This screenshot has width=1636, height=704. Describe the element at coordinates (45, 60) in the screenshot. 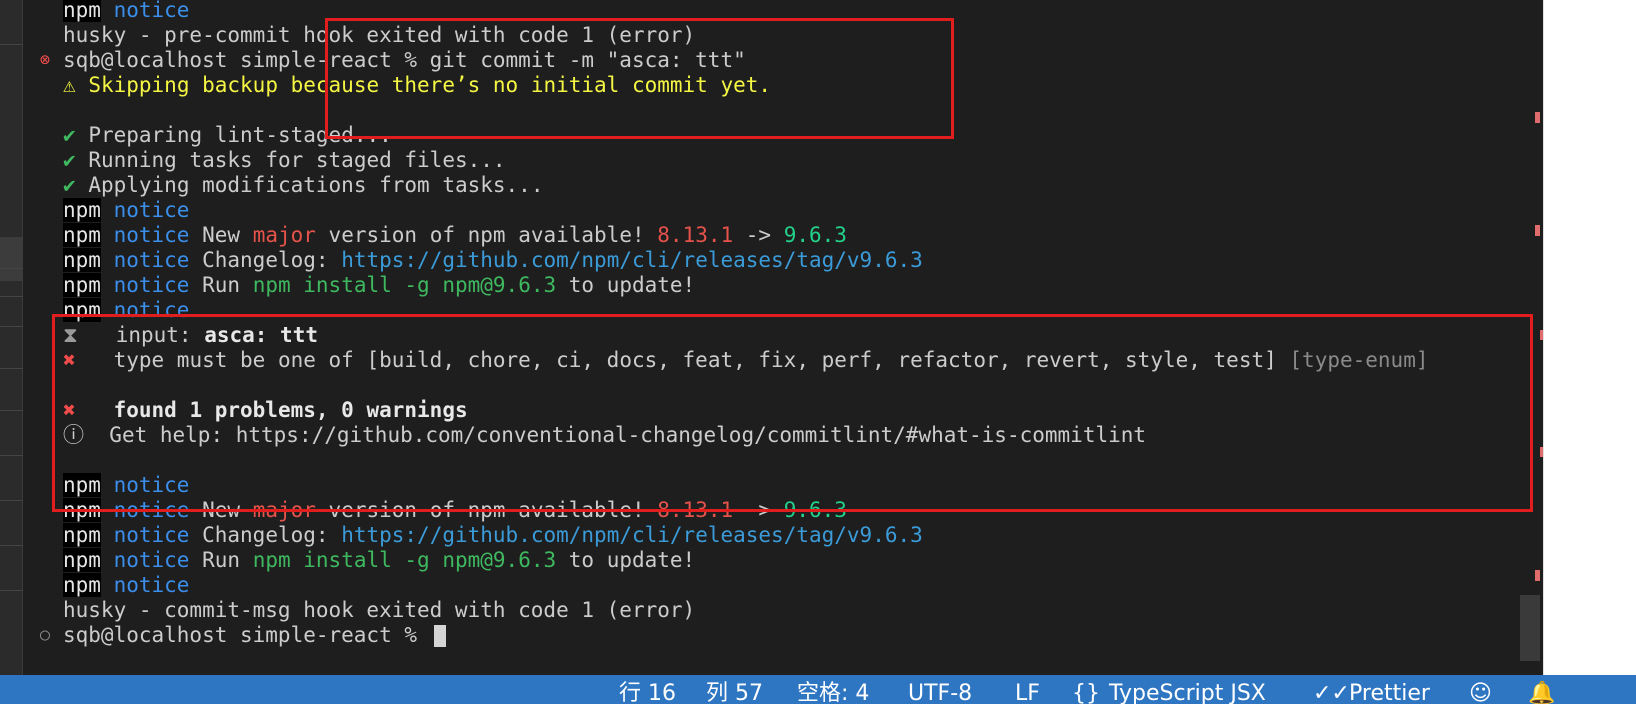

I see `command-error-icon: ⊗` at that location.